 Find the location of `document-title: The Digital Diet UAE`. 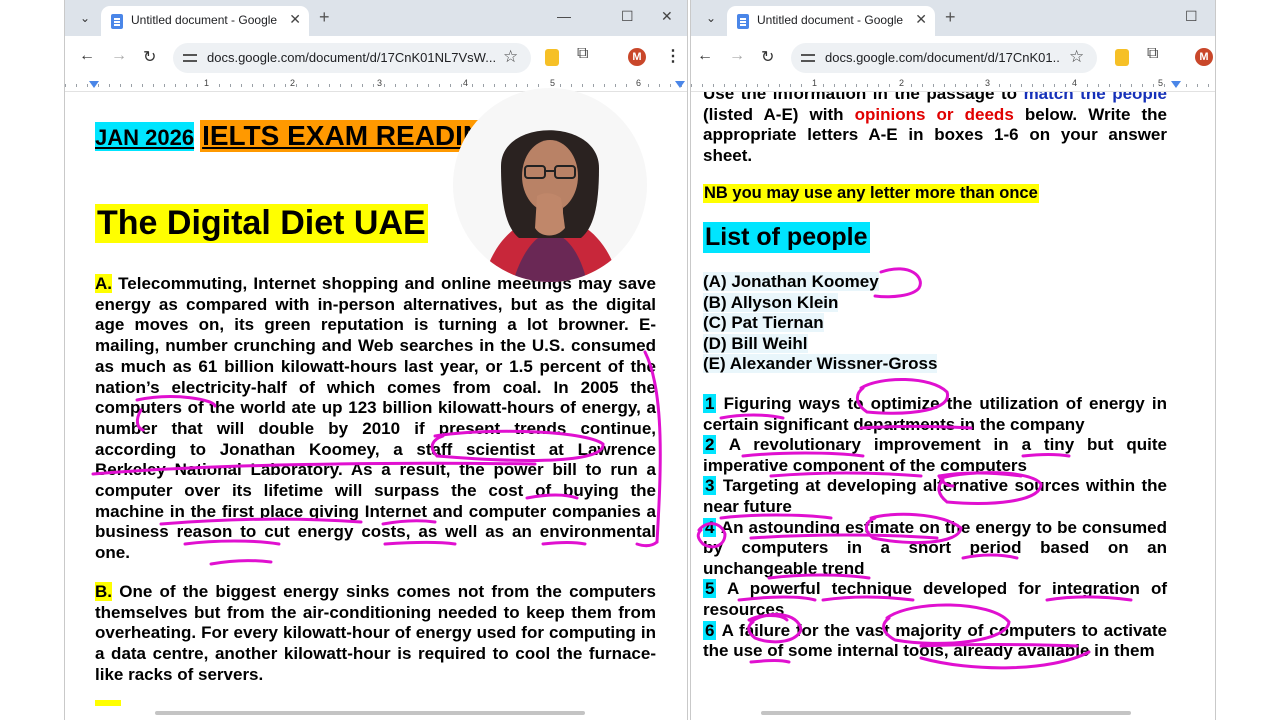

document-title: The Digital Diet UAE is located at coordinates (261, 223).